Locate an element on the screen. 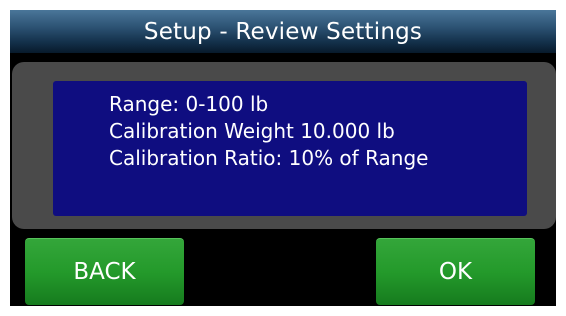 This screenshot has height=316, width=566. calibration-ratio-setting: Calibration Ratio: 10% of Range is located at coordinates (269, 158).